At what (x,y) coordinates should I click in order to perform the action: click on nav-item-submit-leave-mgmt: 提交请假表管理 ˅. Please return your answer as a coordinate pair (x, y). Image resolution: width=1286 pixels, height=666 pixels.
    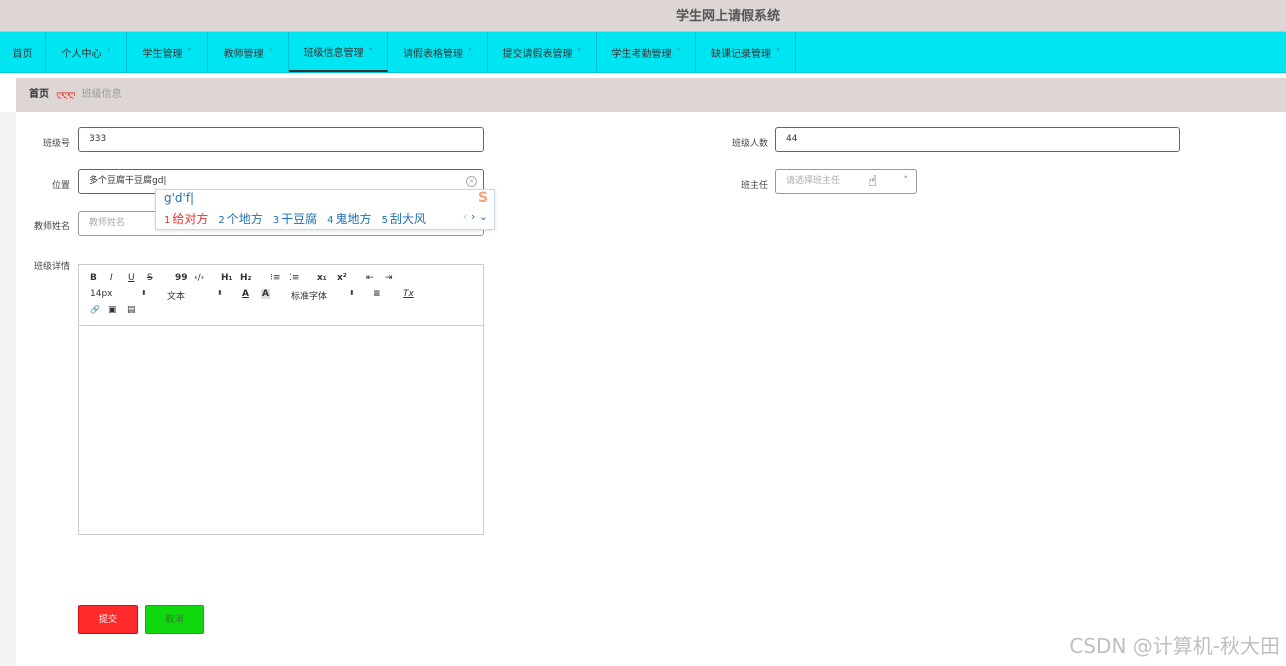
    Looking at the image, I should click on (542, 52).